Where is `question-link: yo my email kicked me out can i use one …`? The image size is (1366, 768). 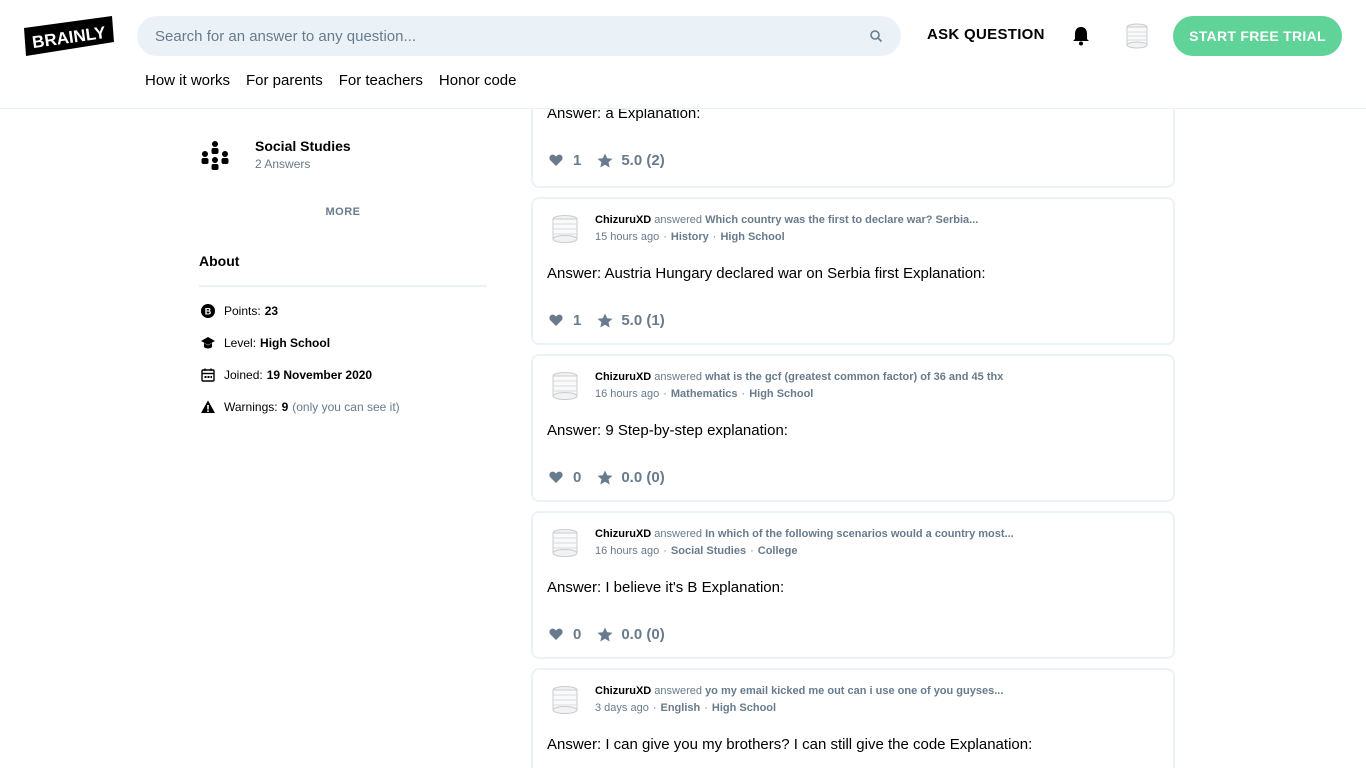
question-link: yo my email kicked me out can i use one … is located at coordinates (854, 691).